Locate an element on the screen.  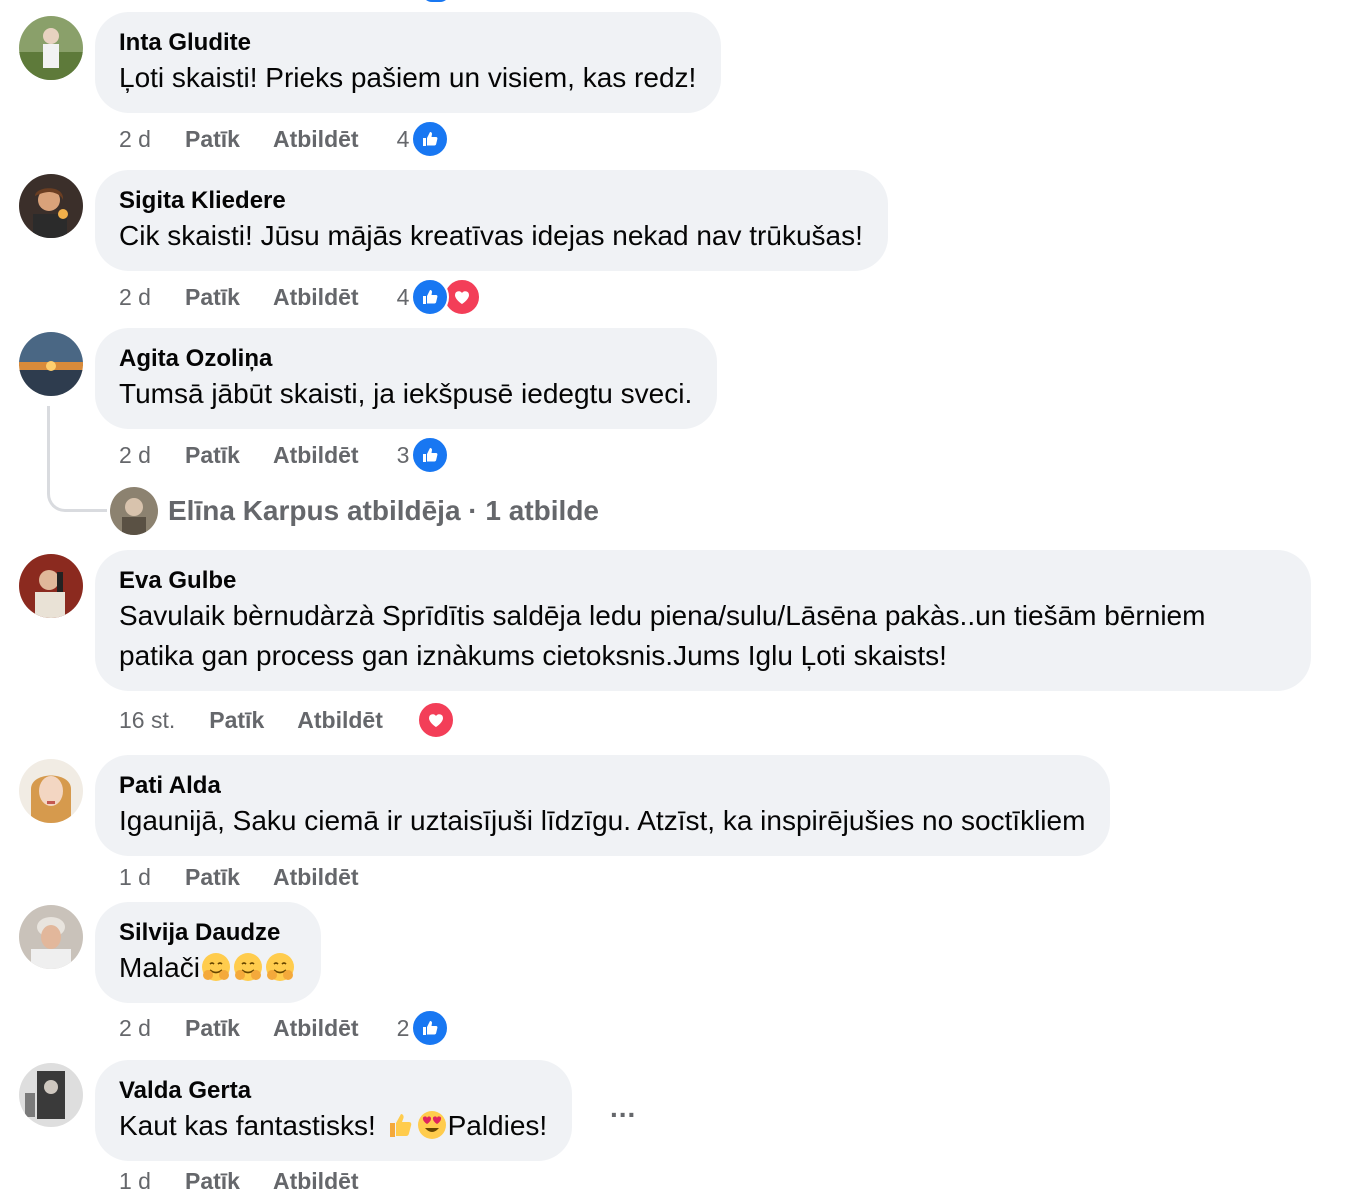
comment-text-part: Kaut kas fantastisks! is located at coordinates (251, 1125).